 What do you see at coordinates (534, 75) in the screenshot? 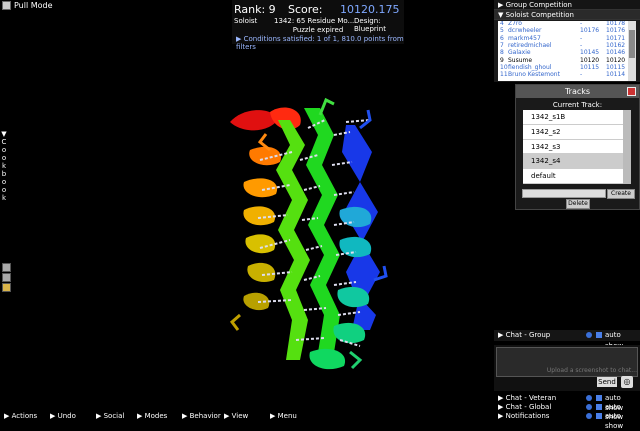
I see `leaderboard-name: Bruno Kestemont` at bounding box center [534, 75].